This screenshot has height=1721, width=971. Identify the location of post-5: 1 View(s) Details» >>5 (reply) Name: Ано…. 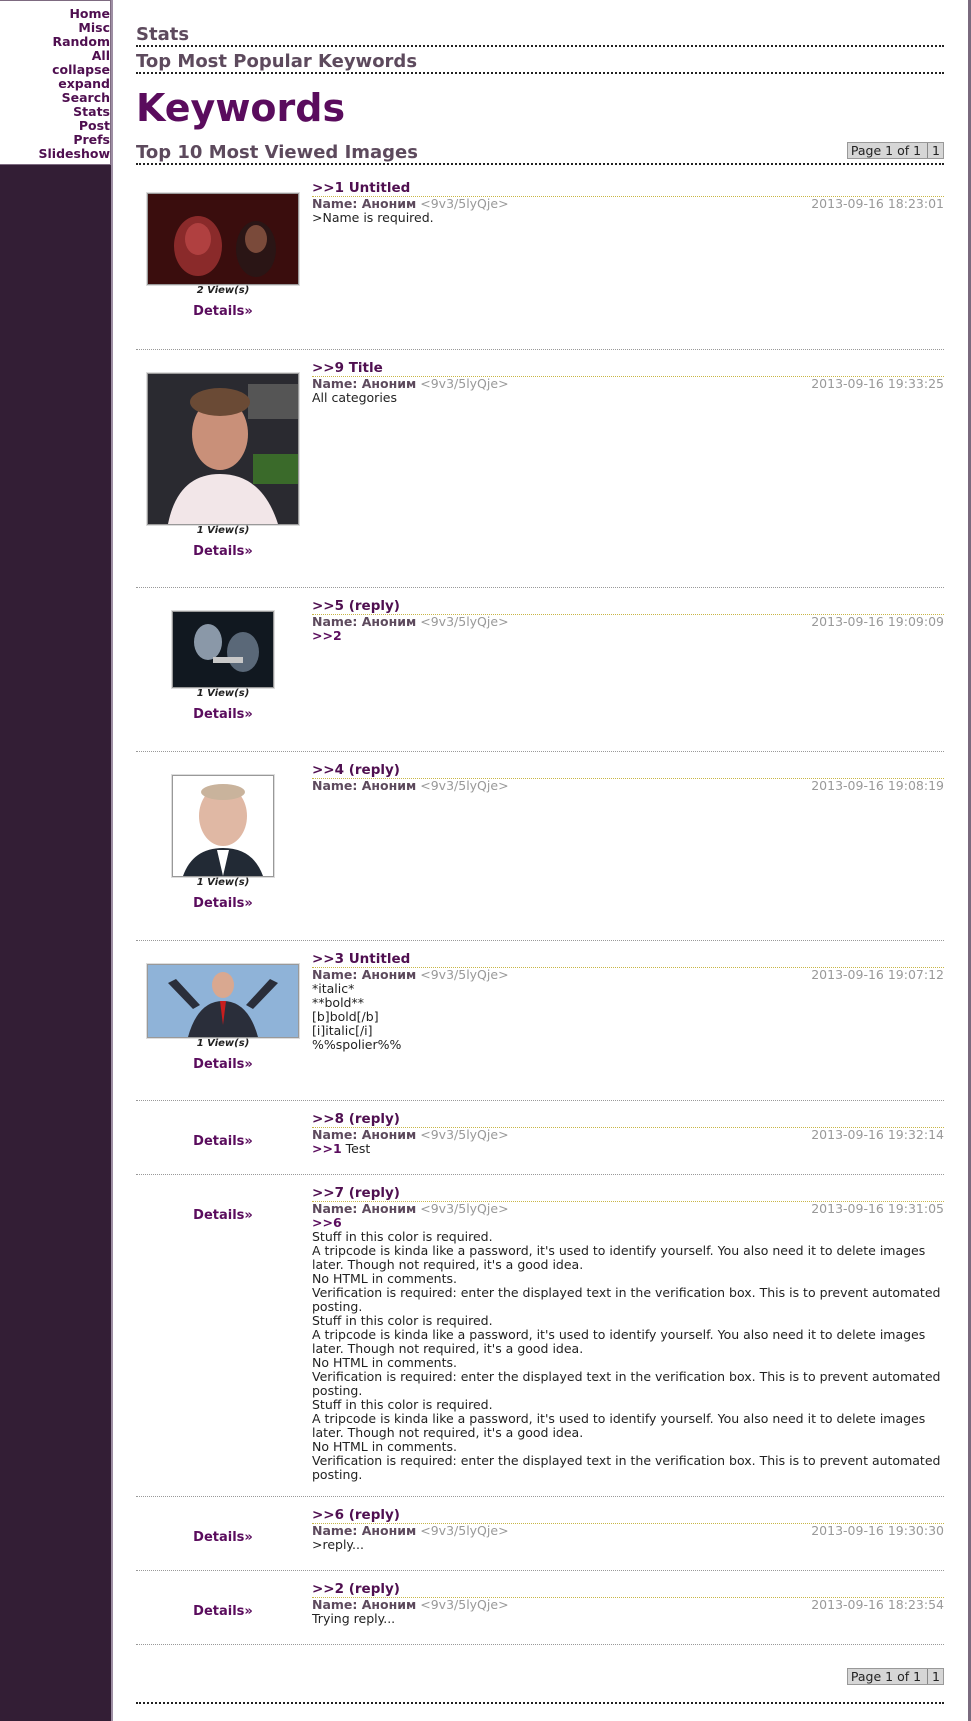
(540, 669).